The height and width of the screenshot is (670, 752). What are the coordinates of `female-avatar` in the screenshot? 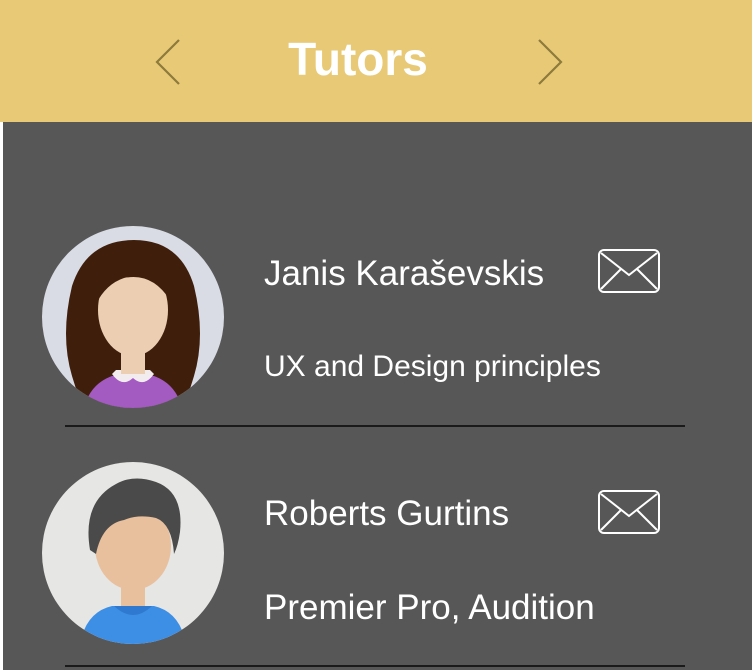 It's located at (133, 317).